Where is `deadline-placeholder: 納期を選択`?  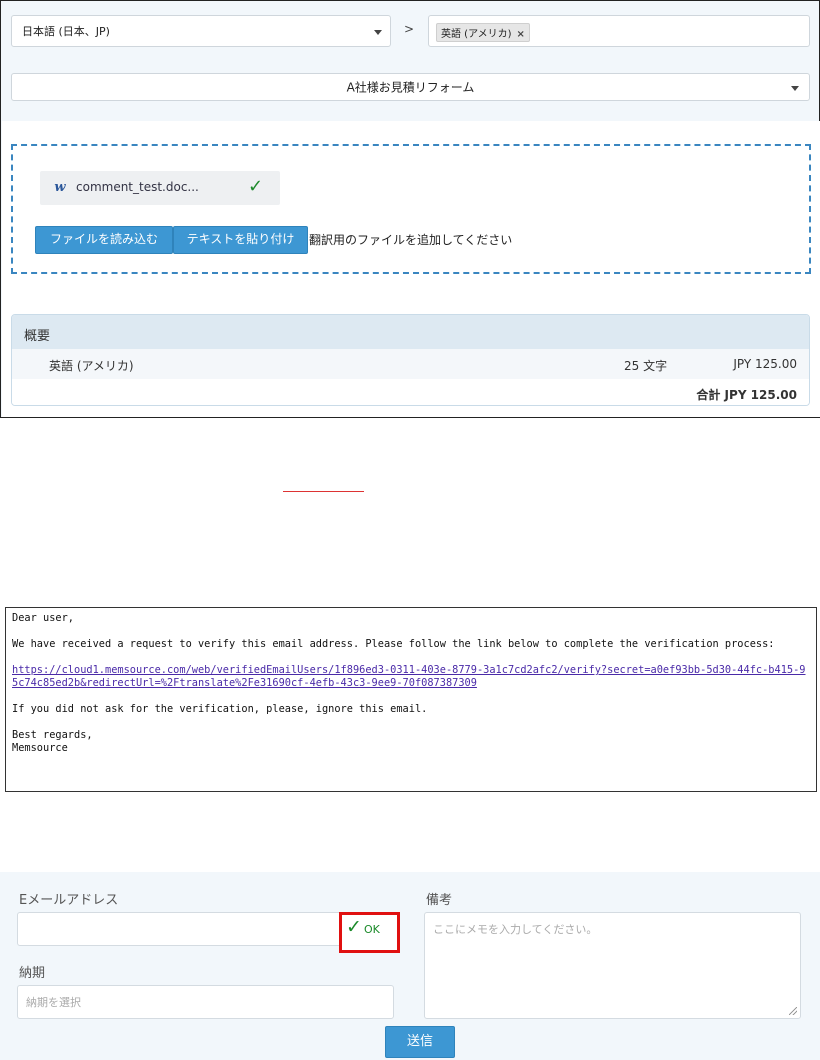
deadline-placeholder: 納期を選択 is located at coordinates (53, 1002).